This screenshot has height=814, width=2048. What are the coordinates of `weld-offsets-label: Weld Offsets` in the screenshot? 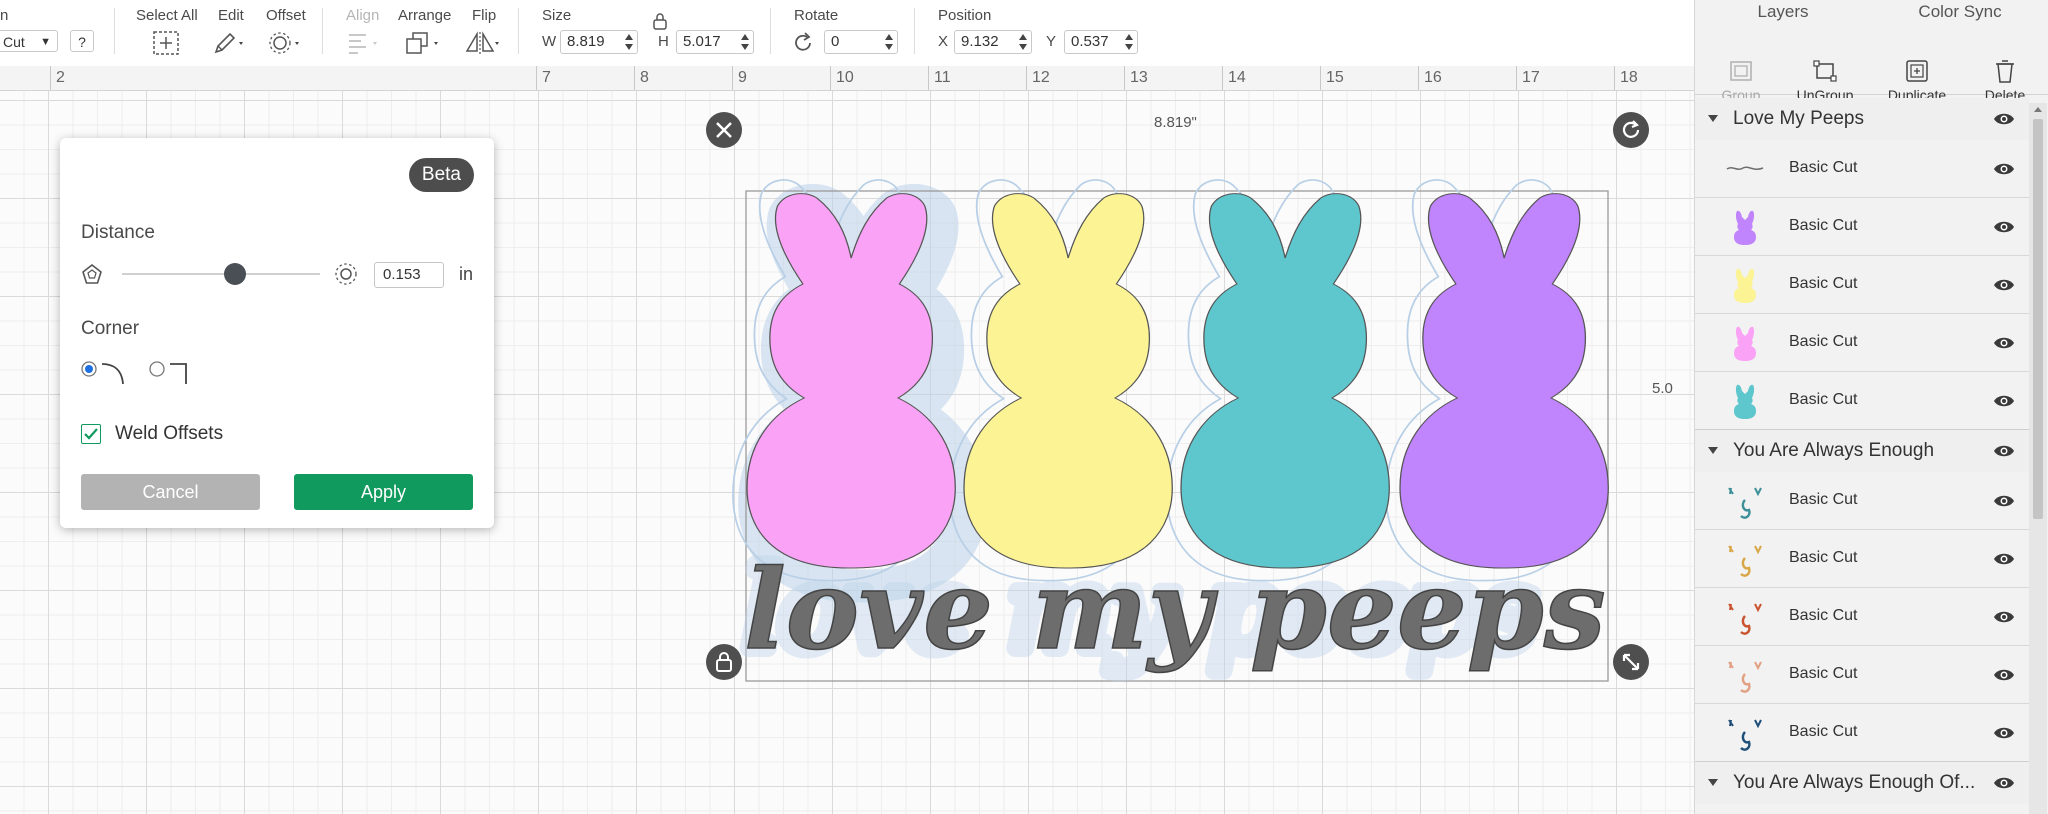 It's located at (169, 433).